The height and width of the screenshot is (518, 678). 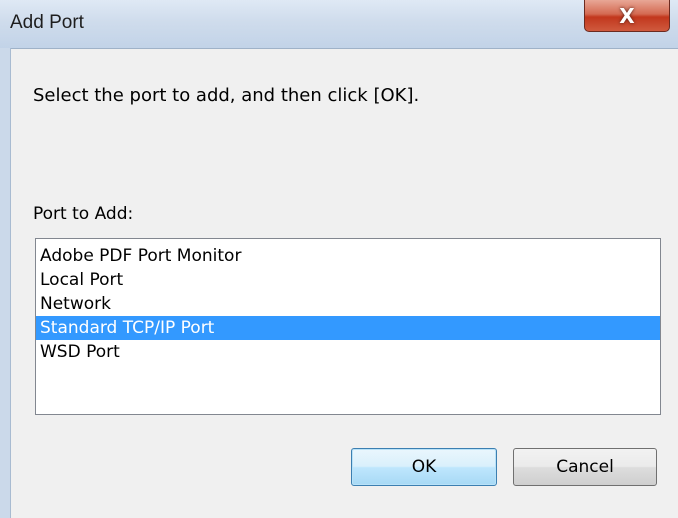 I want to click on list-item-wsd-port: WSD Port, so click(x=348, y=352).